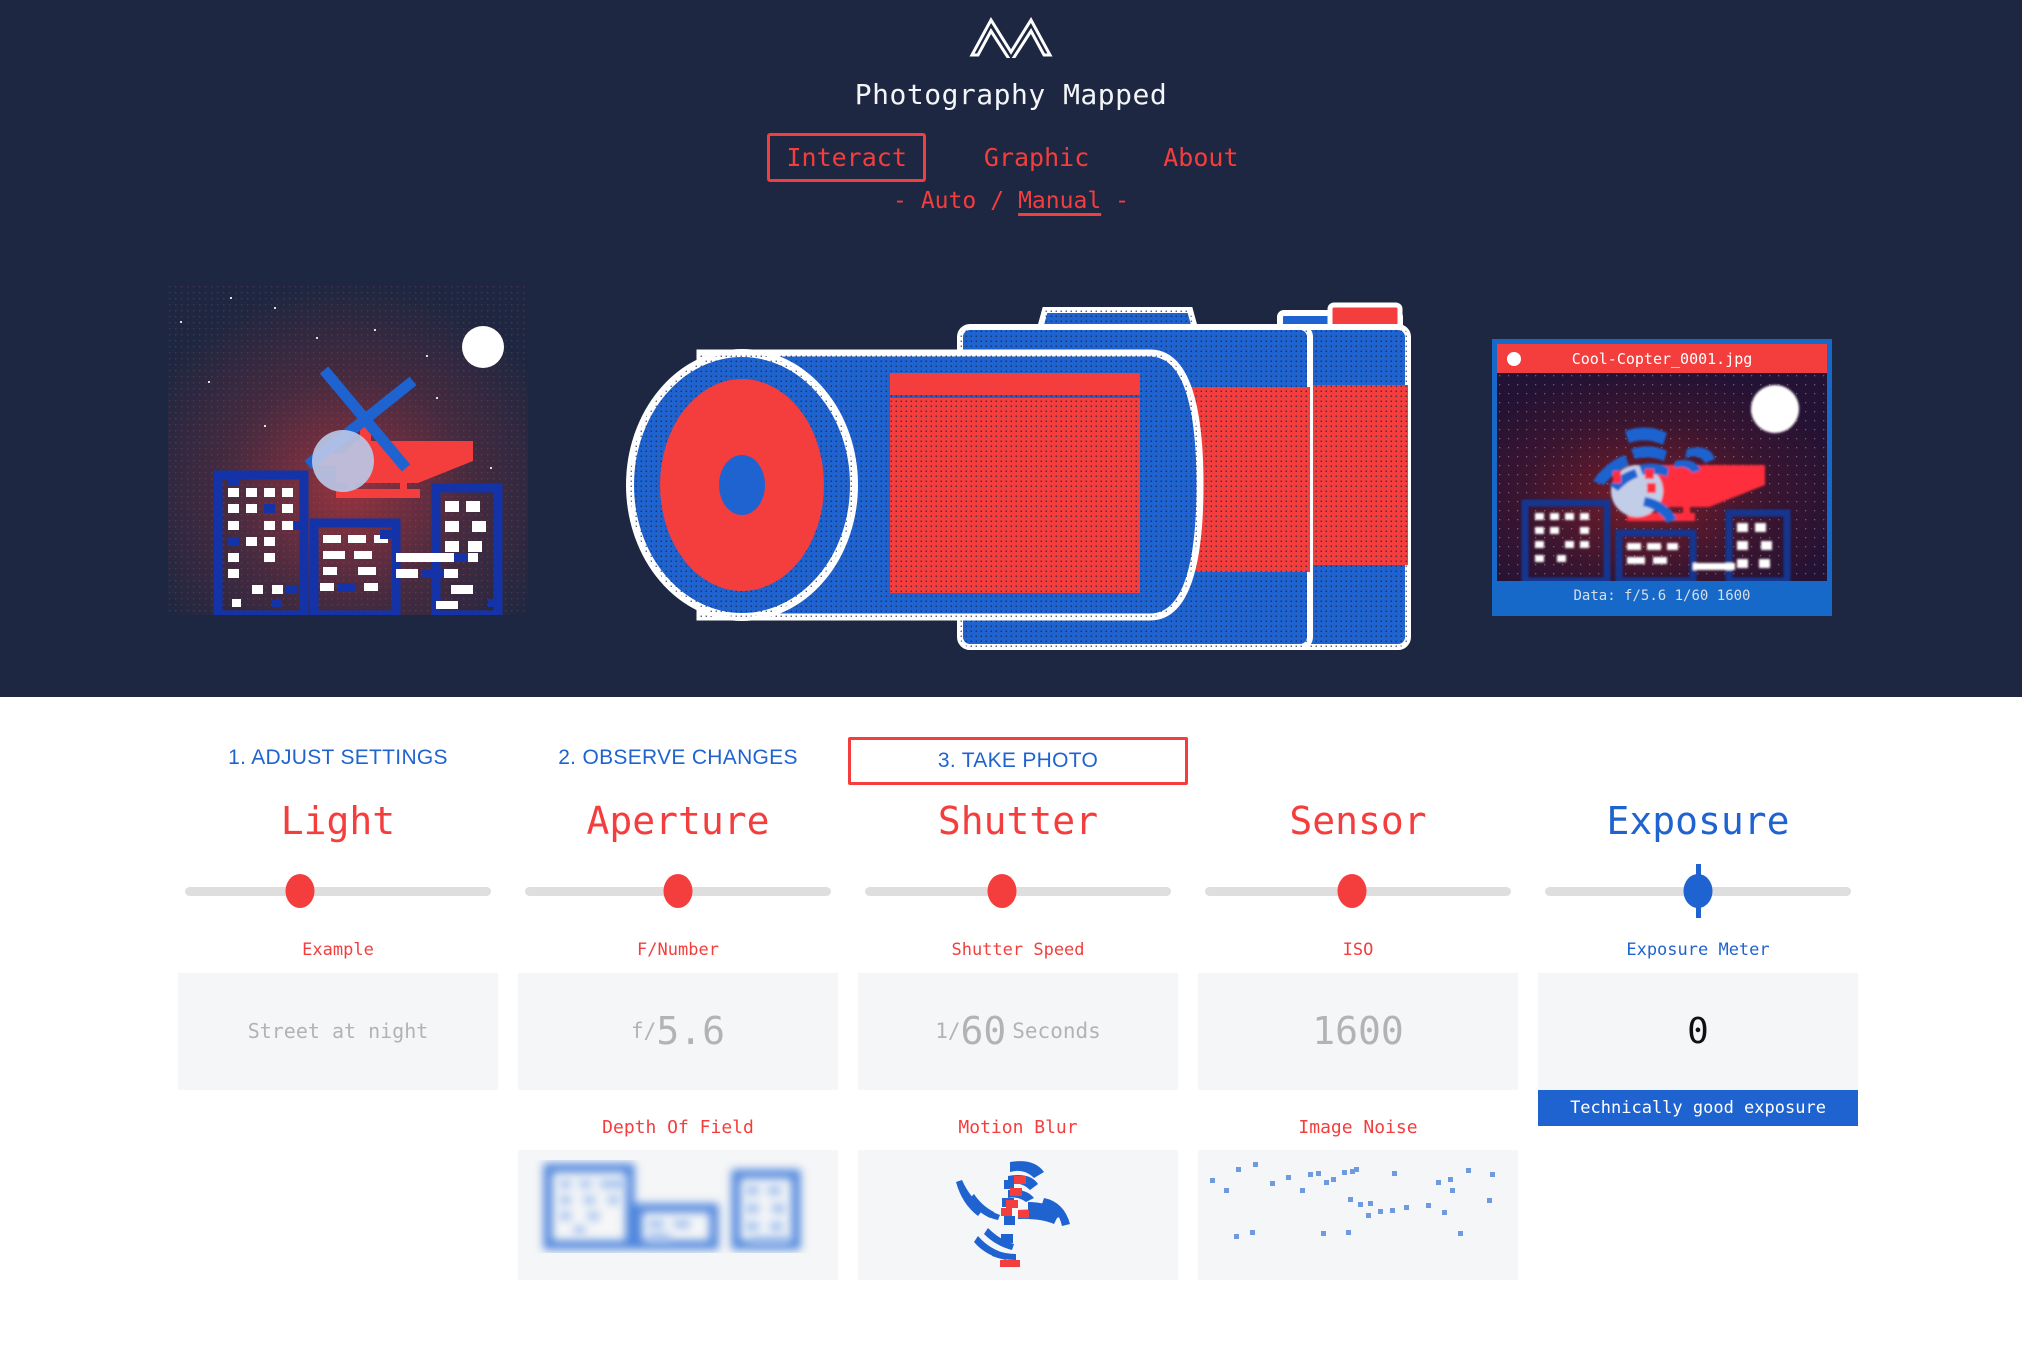  I want to click on record-dot-icon, so click(1514, 358).